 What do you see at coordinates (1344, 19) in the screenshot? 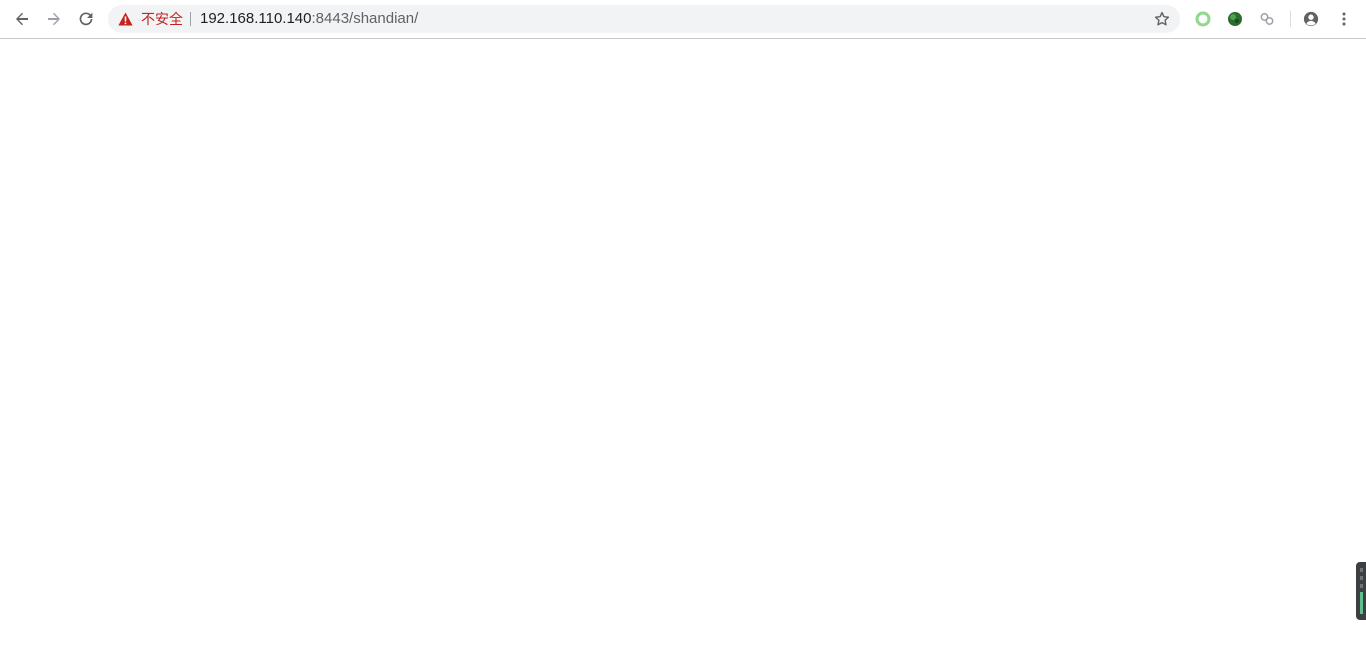
I see `kebab-menu-icon` at bounding box center [1344, 19].